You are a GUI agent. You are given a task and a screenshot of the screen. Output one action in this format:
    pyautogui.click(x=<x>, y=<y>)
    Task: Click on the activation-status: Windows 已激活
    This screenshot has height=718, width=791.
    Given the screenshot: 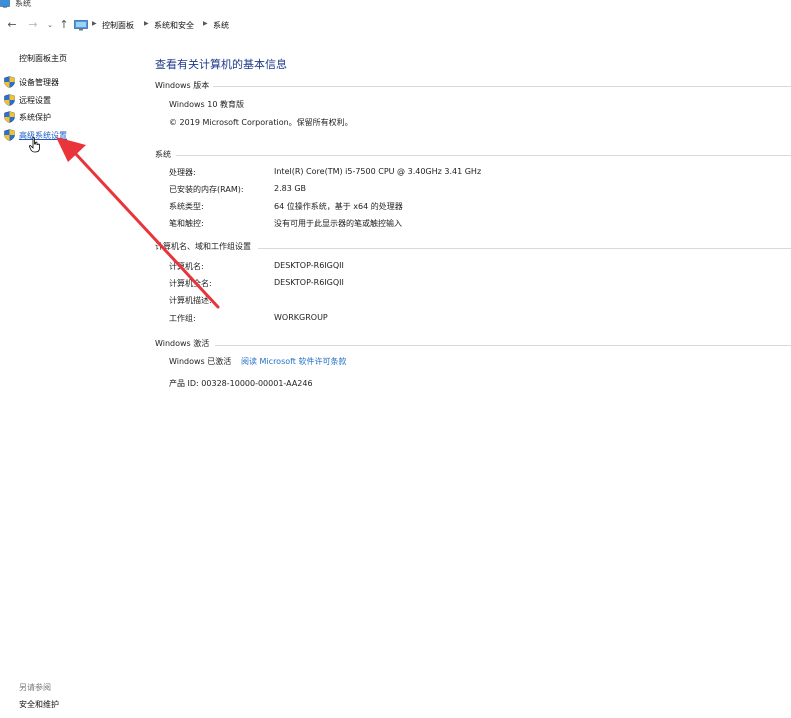 What is the action you would take?
    pyautogui.click(x=200, y=361)
    